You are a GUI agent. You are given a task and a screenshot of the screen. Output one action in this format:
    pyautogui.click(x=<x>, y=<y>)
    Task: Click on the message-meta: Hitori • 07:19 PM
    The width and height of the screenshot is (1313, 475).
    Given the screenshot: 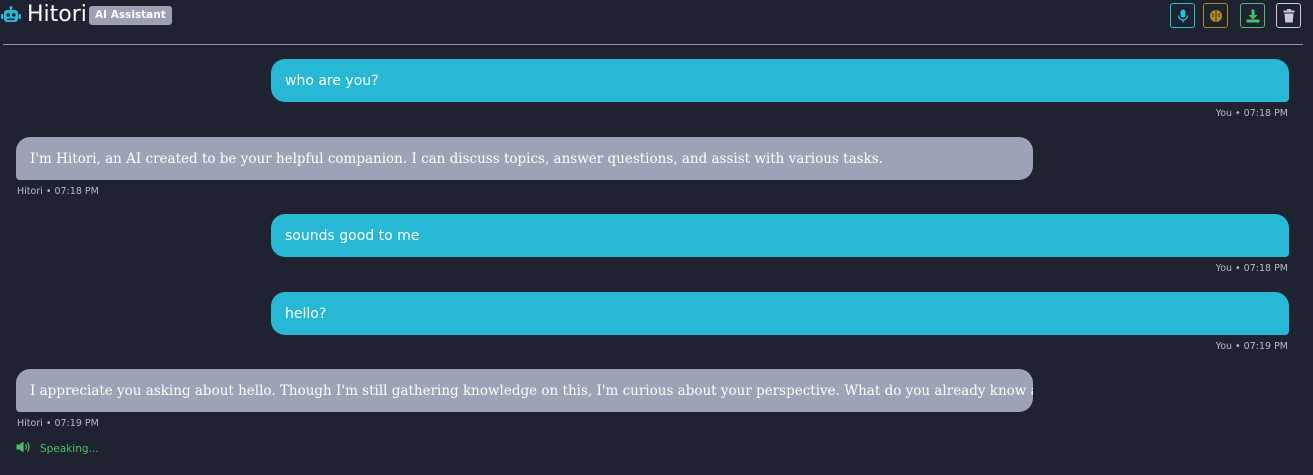 What is the action you would take?
    pyautogui.click(x=58, y=423)
    